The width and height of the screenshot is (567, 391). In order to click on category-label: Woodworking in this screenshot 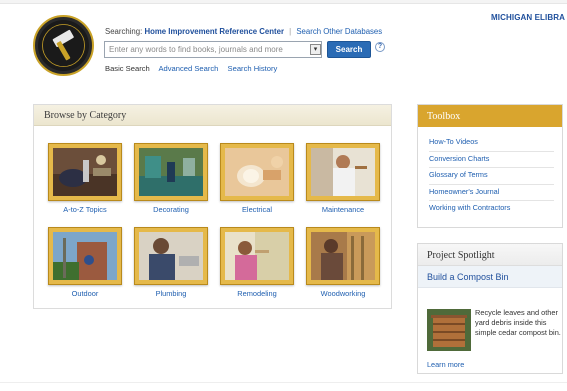, I will do `click(343, 293)`.